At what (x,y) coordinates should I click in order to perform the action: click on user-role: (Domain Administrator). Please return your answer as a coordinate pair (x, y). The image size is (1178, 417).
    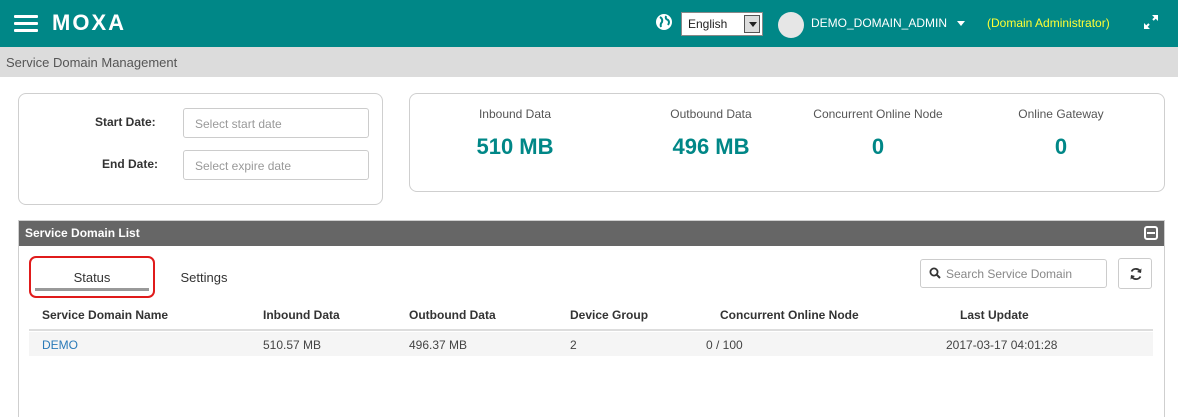
    Looking at the image, I should click on (1048, 23).